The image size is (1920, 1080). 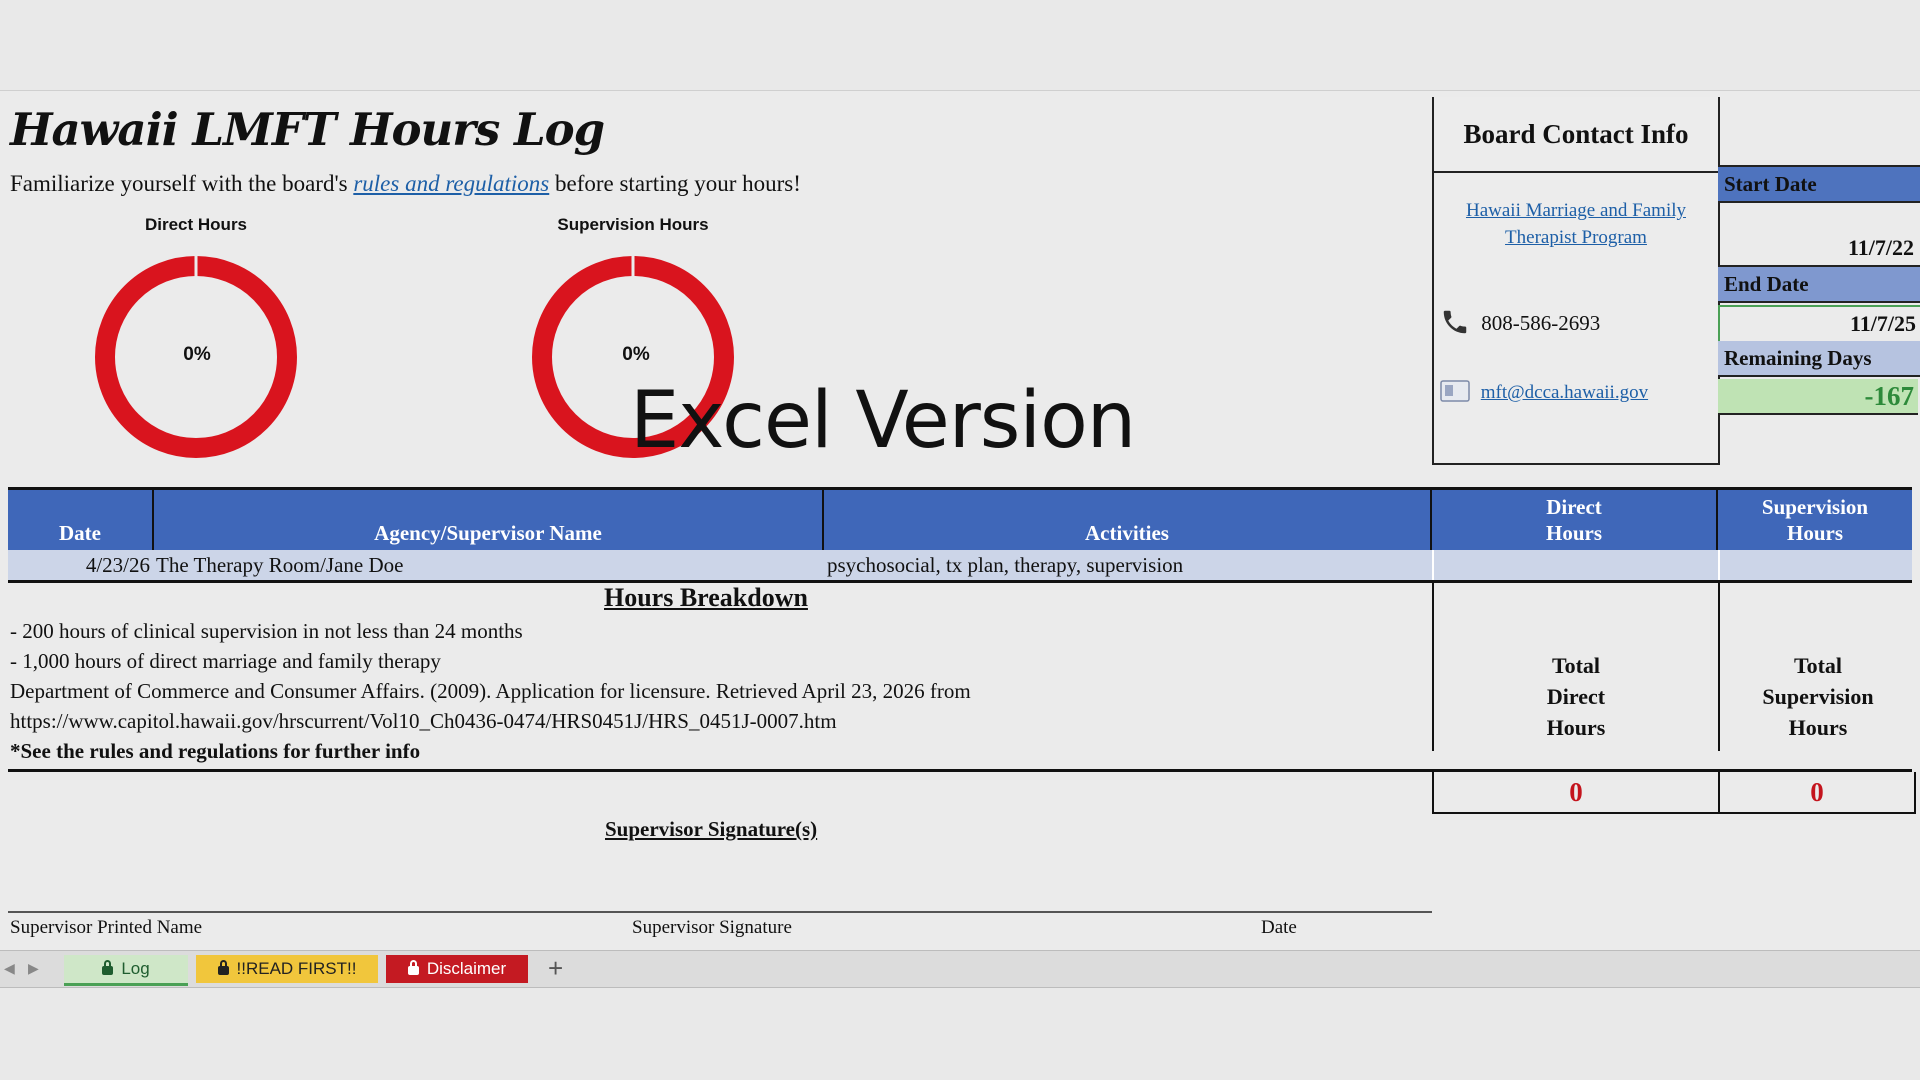 I want to click on rules-regulations-link: rules and regulations, so click(x=451, y=183).